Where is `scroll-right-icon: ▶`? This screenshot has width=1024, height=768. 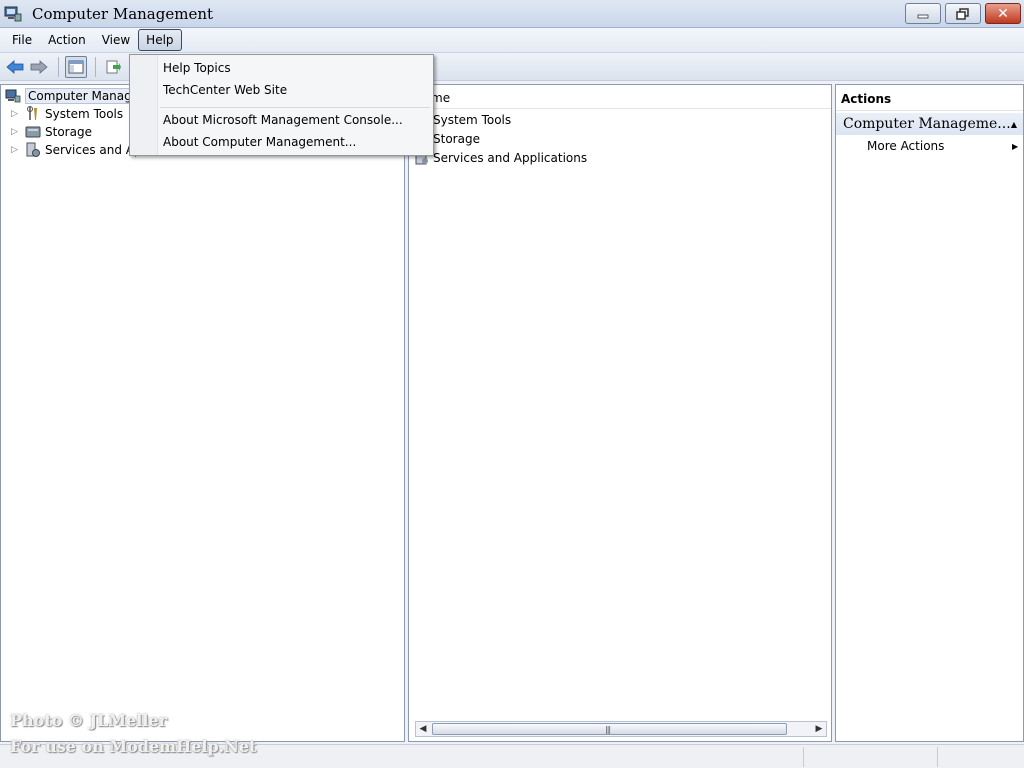
scroll-right-icon: ▶ is located at coordinates (819, 729).